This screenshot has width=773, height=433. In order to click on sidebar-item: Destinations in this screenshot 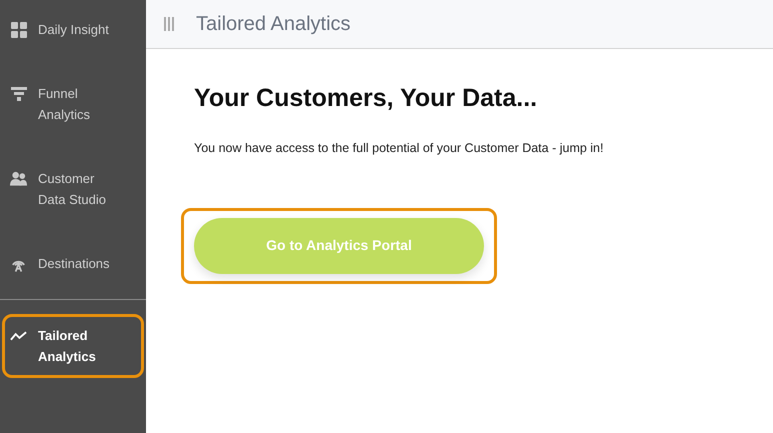, I will do `click(76, 263)`.